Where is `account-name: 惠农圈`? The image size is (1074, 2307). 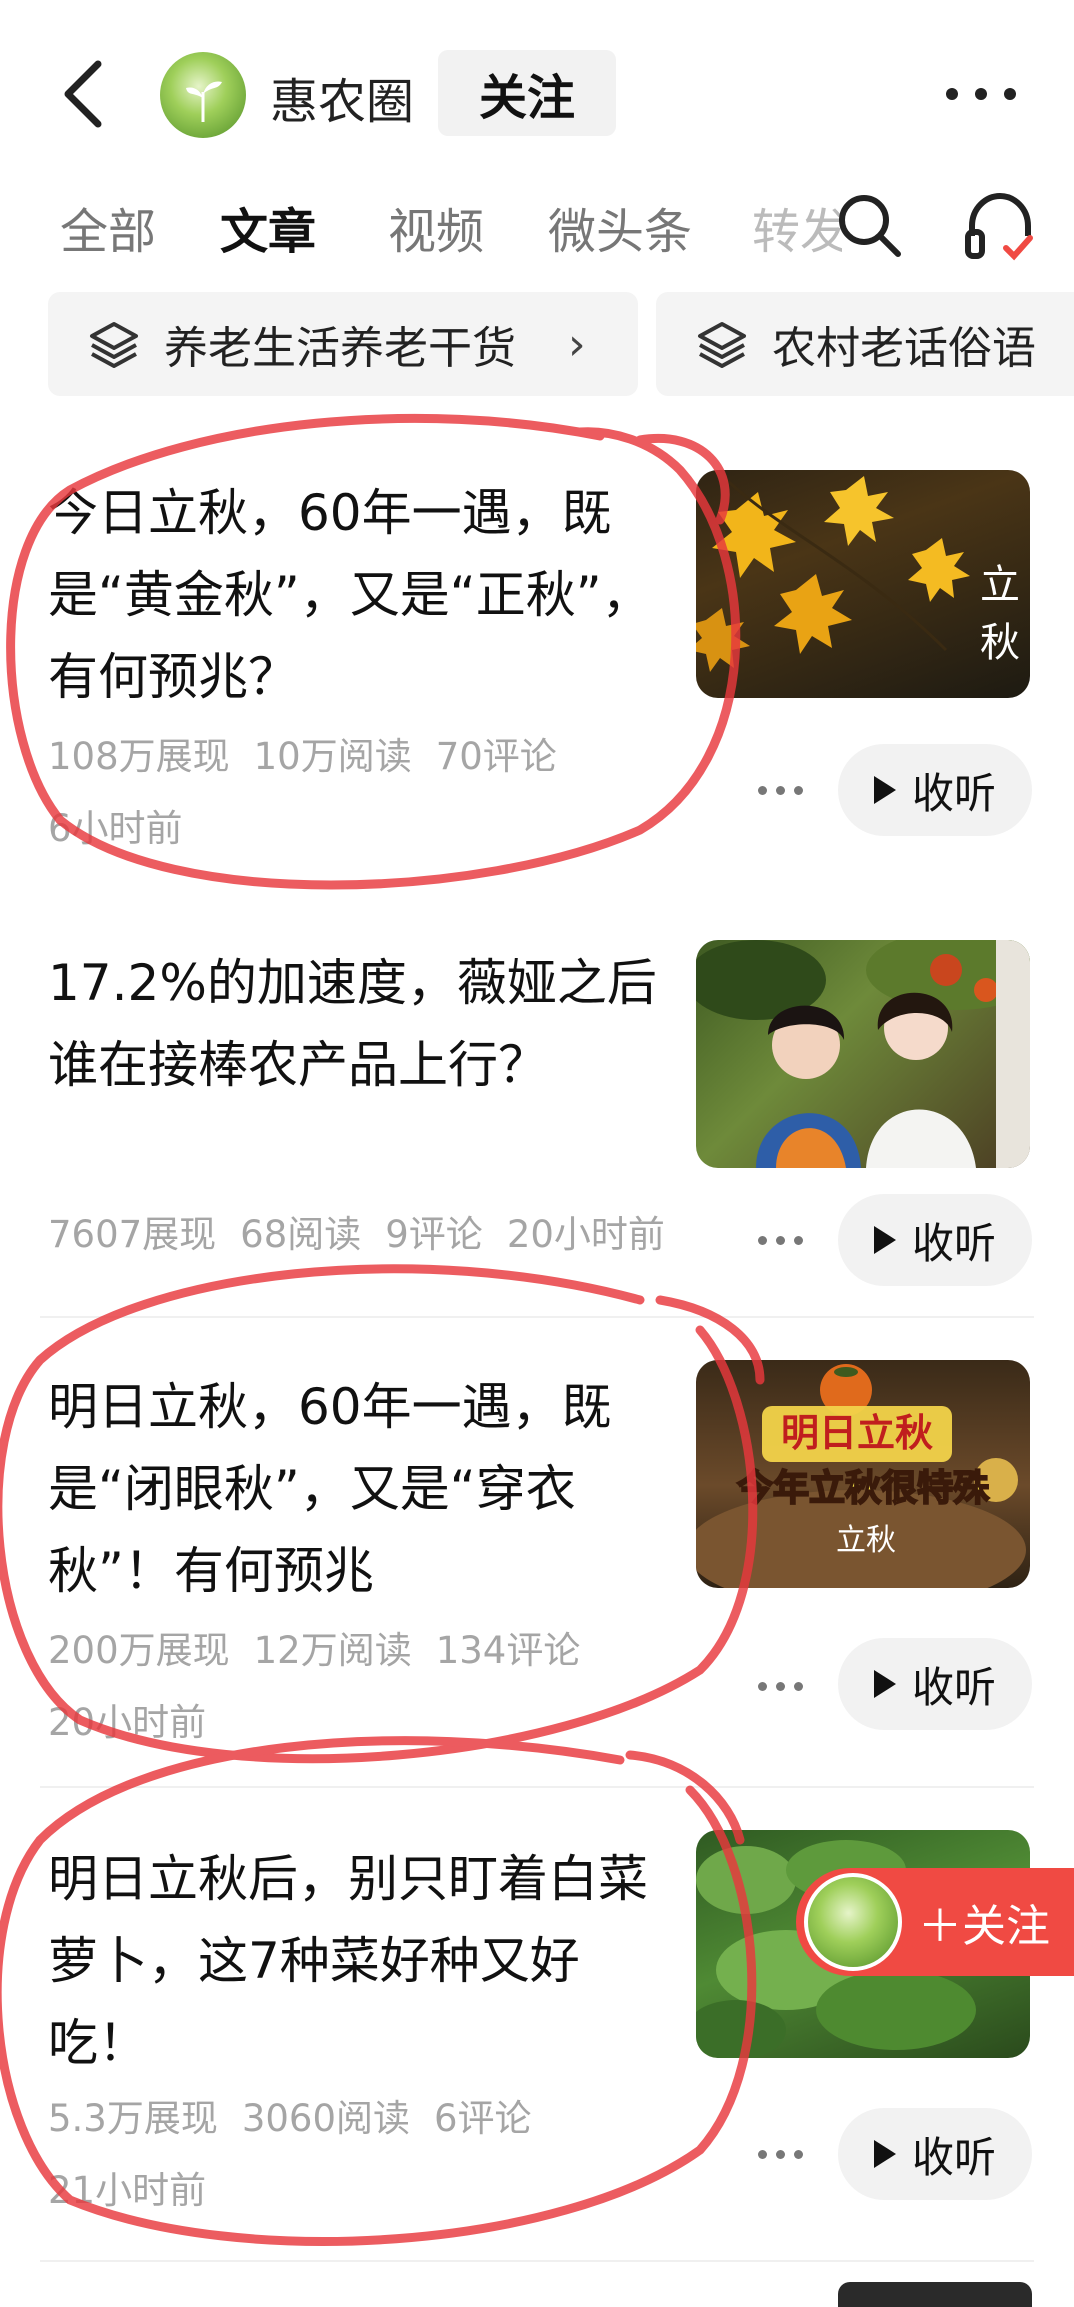 account-name: 惠农圈 is located at coordinates (342, 97).